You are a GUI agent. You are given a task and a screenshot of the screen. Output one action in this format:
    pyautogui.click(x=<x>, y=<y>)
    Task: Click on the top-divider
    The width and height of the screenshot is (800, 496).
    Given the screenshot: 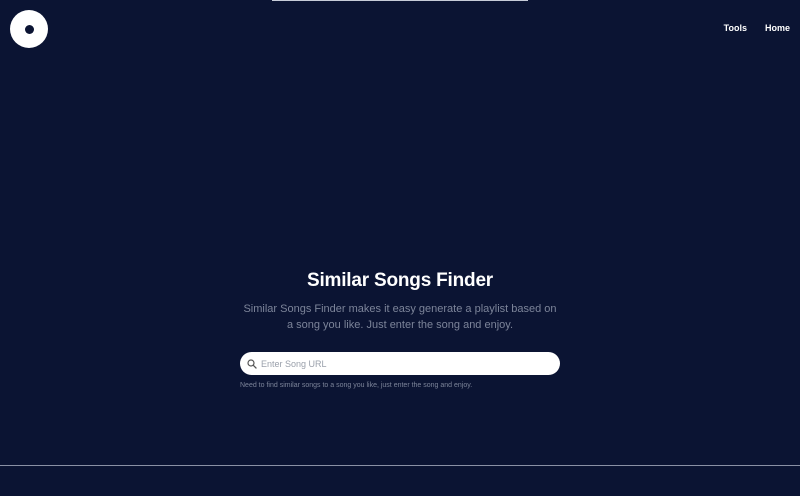 What is the action you would take?
    pyautogui.click(x=400, y=0)
    